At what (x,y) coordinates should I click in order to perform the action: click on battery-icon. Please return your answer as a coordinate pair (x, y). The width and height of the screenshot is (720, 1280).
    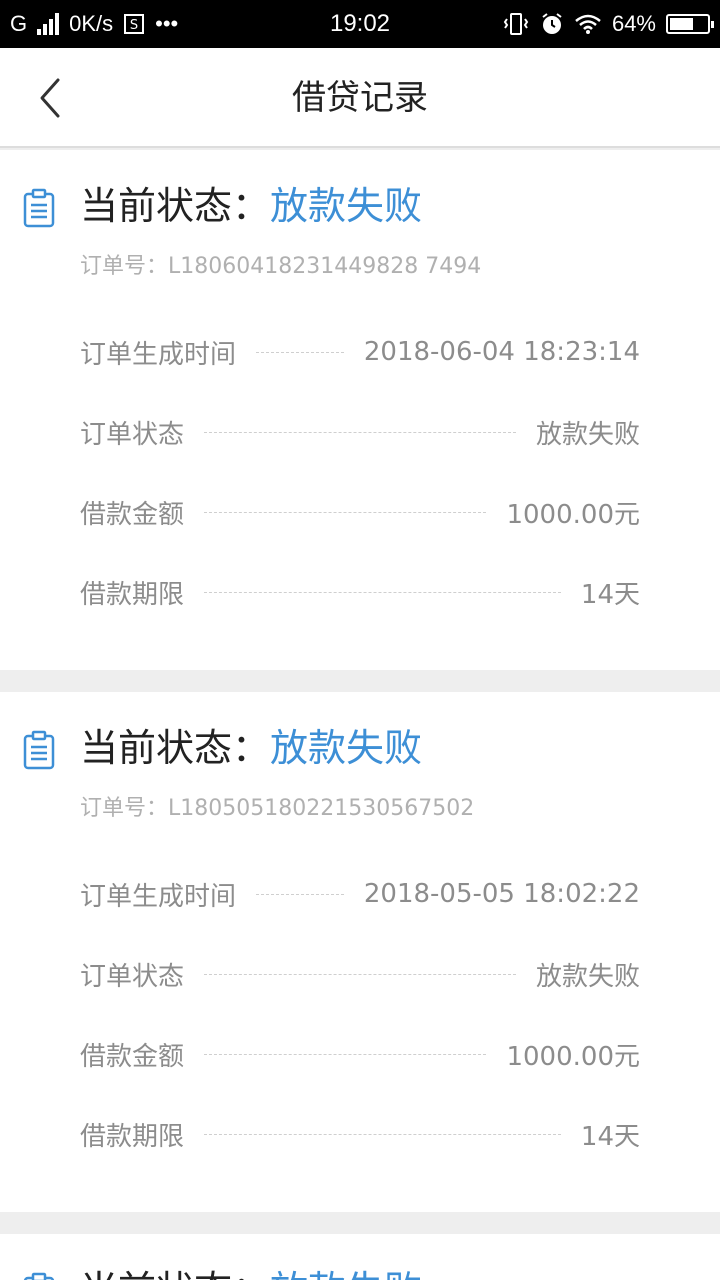
    Looking at the image, I should click on (690, 24).